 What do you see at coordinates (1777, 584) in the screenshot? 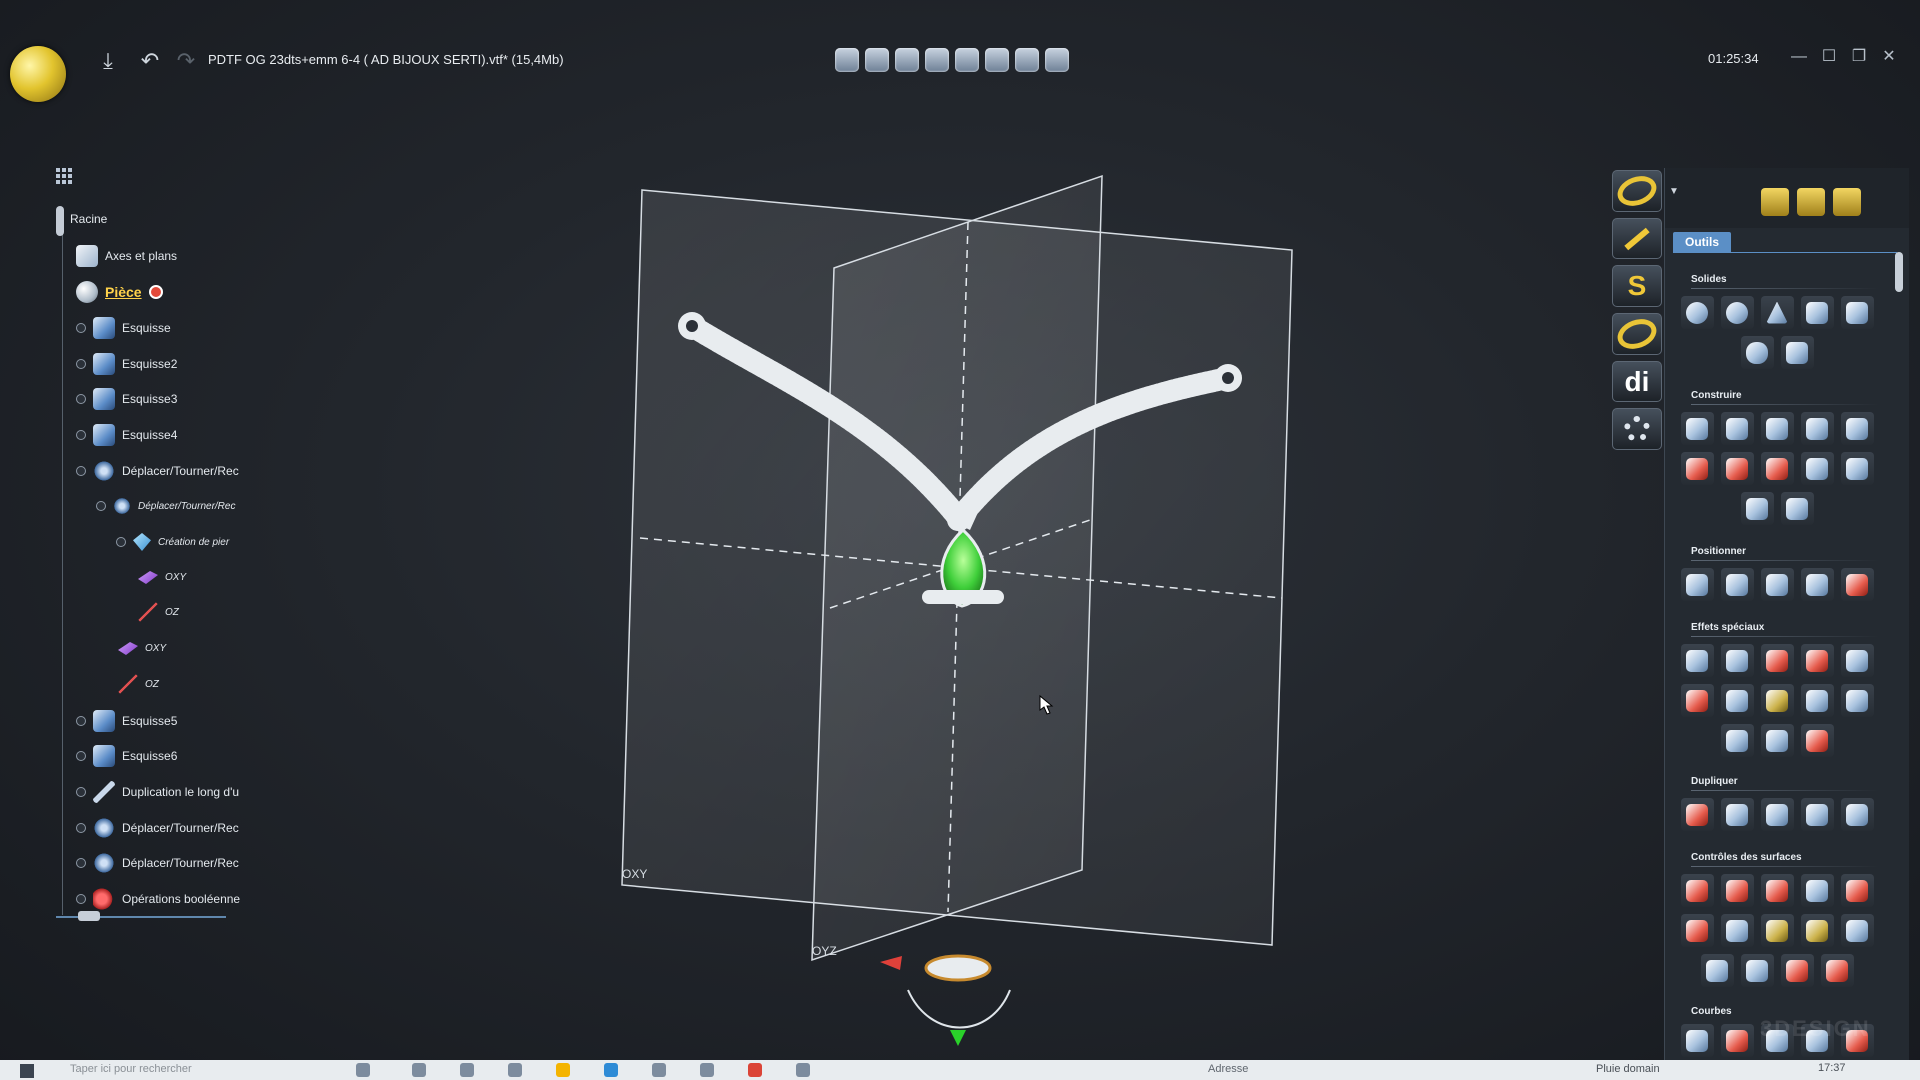
I see `place-tool-icon` at bounding box center [1777, 584].